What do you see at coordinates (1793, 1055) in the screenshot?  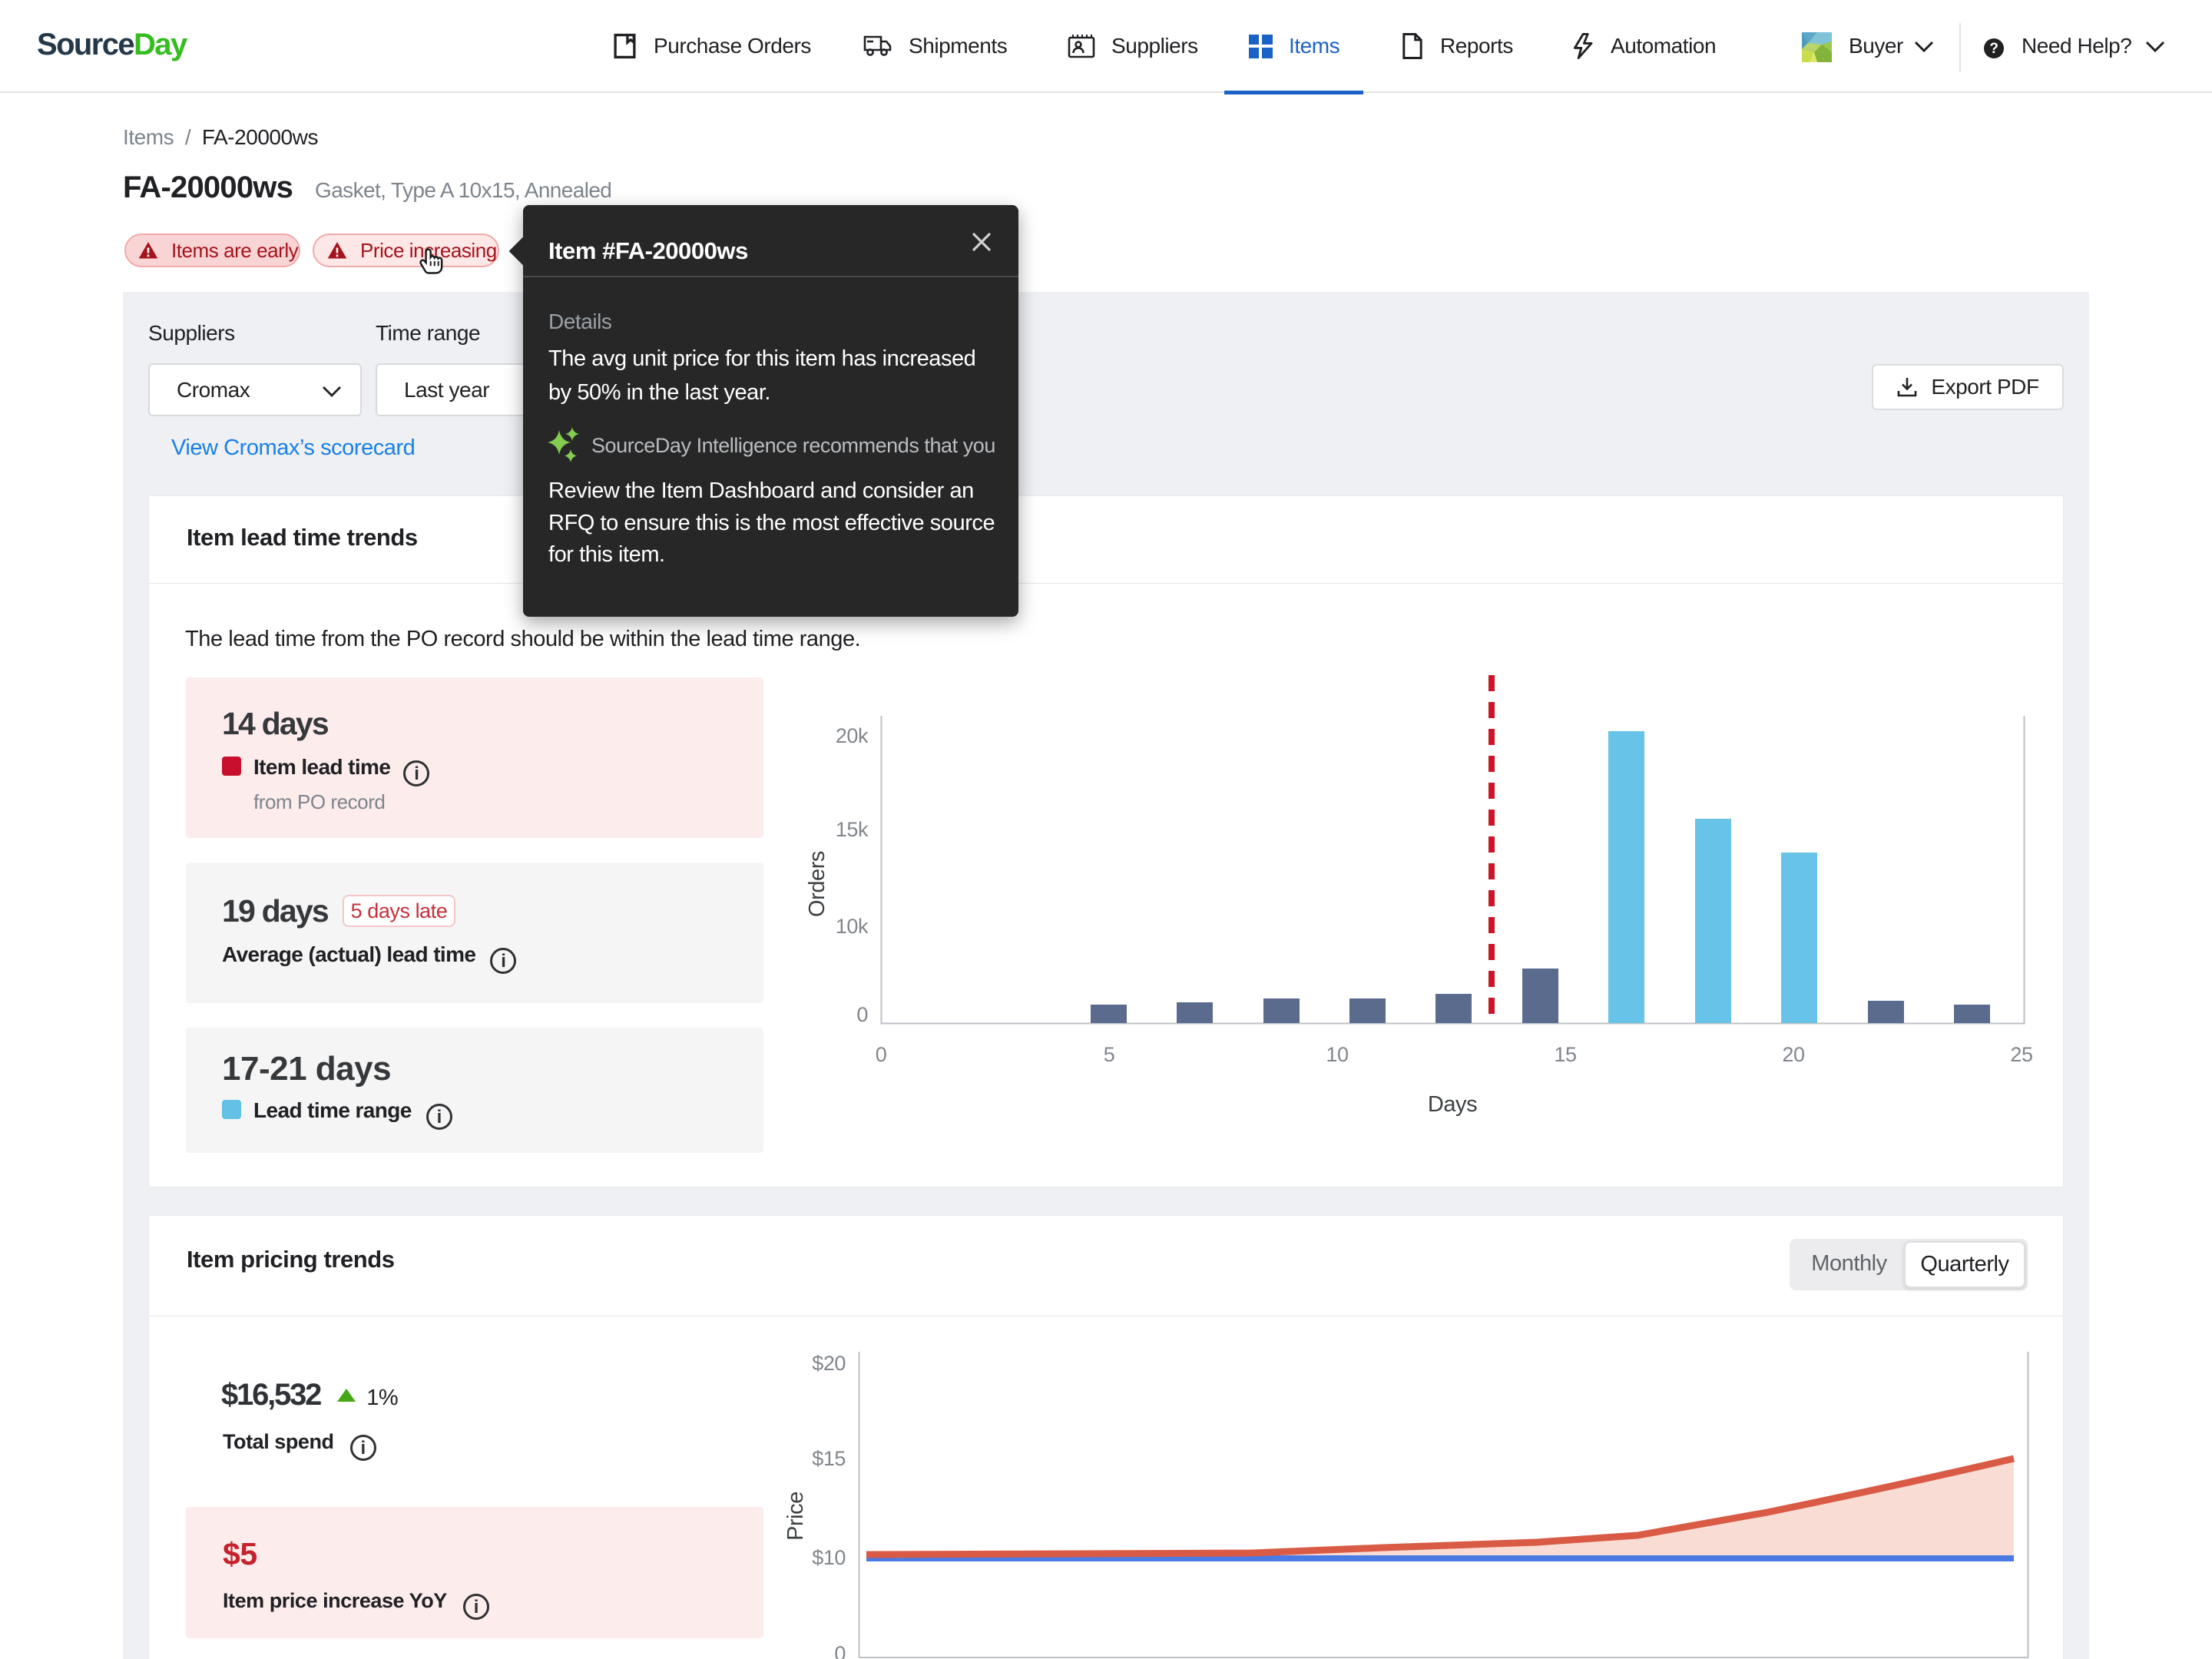 I see `svg-text: 20` at bounding box center [1793, 1055].